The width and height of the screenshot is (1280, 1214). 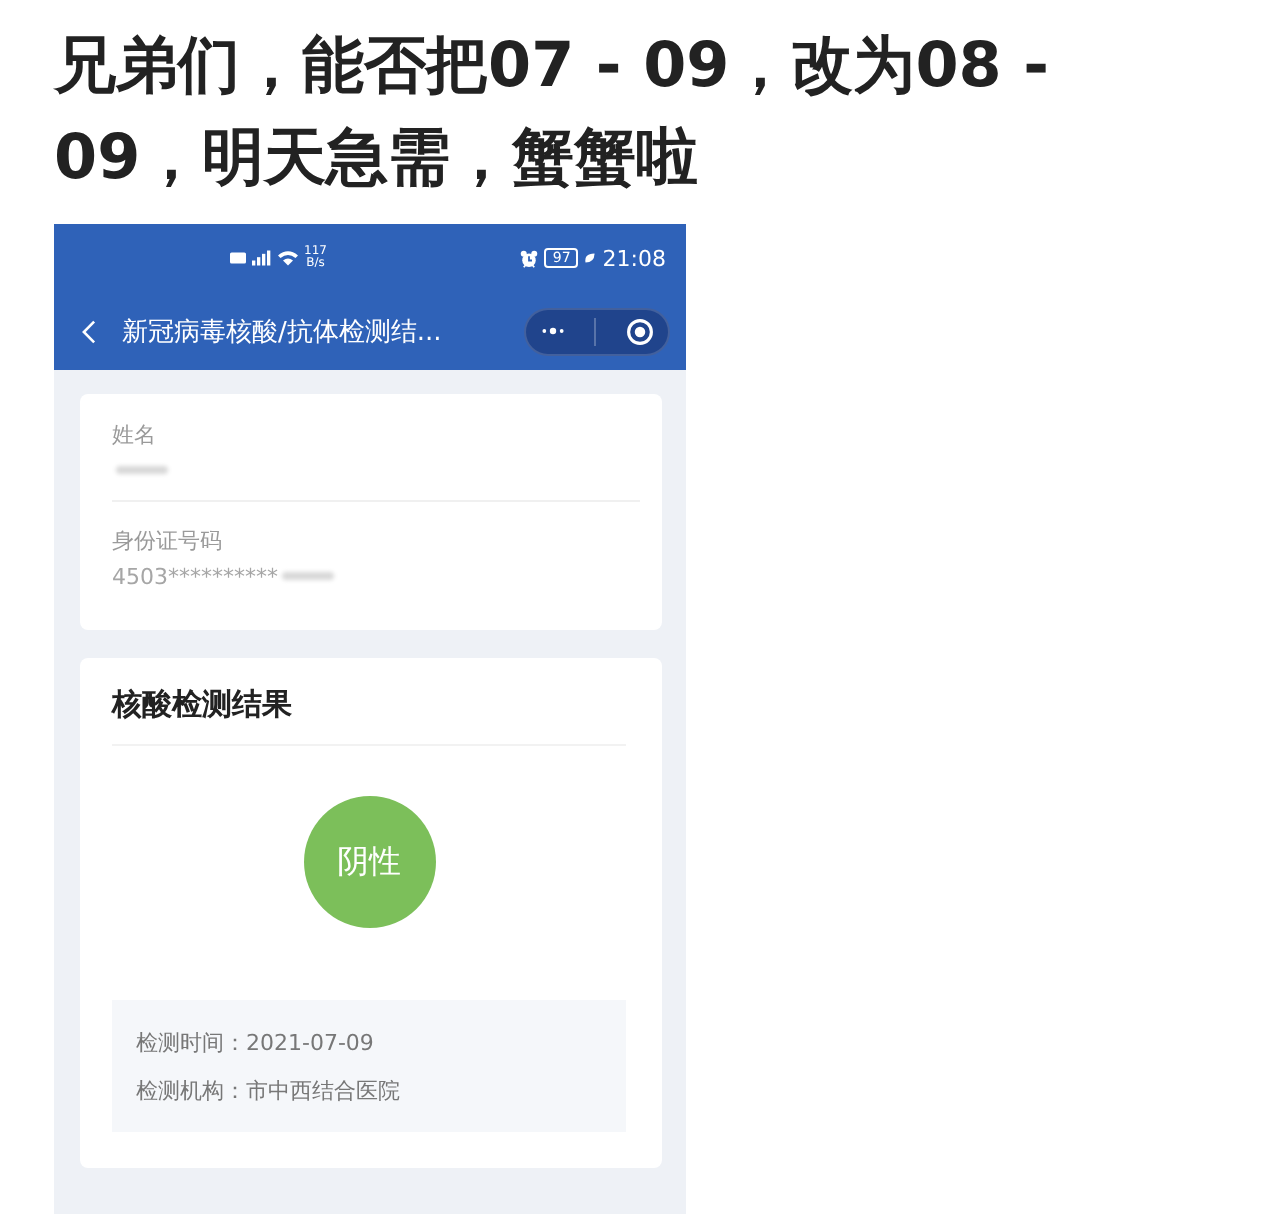 What do you see at coordinates (262, 258) in the screenshot?
I see `signal-icon` at bounding box center [262, 258].